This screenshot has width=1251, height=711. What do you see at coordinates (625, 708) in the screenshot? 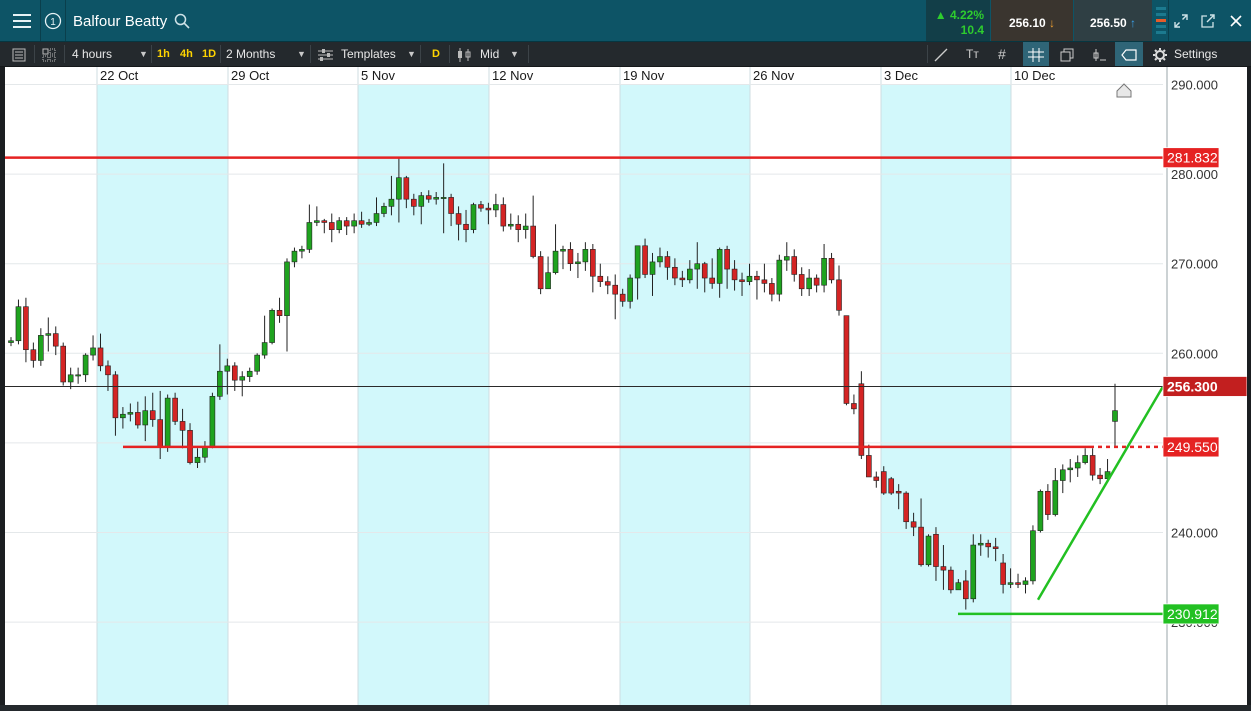
I see `bottom-edge` at bounding box center [625, 708].